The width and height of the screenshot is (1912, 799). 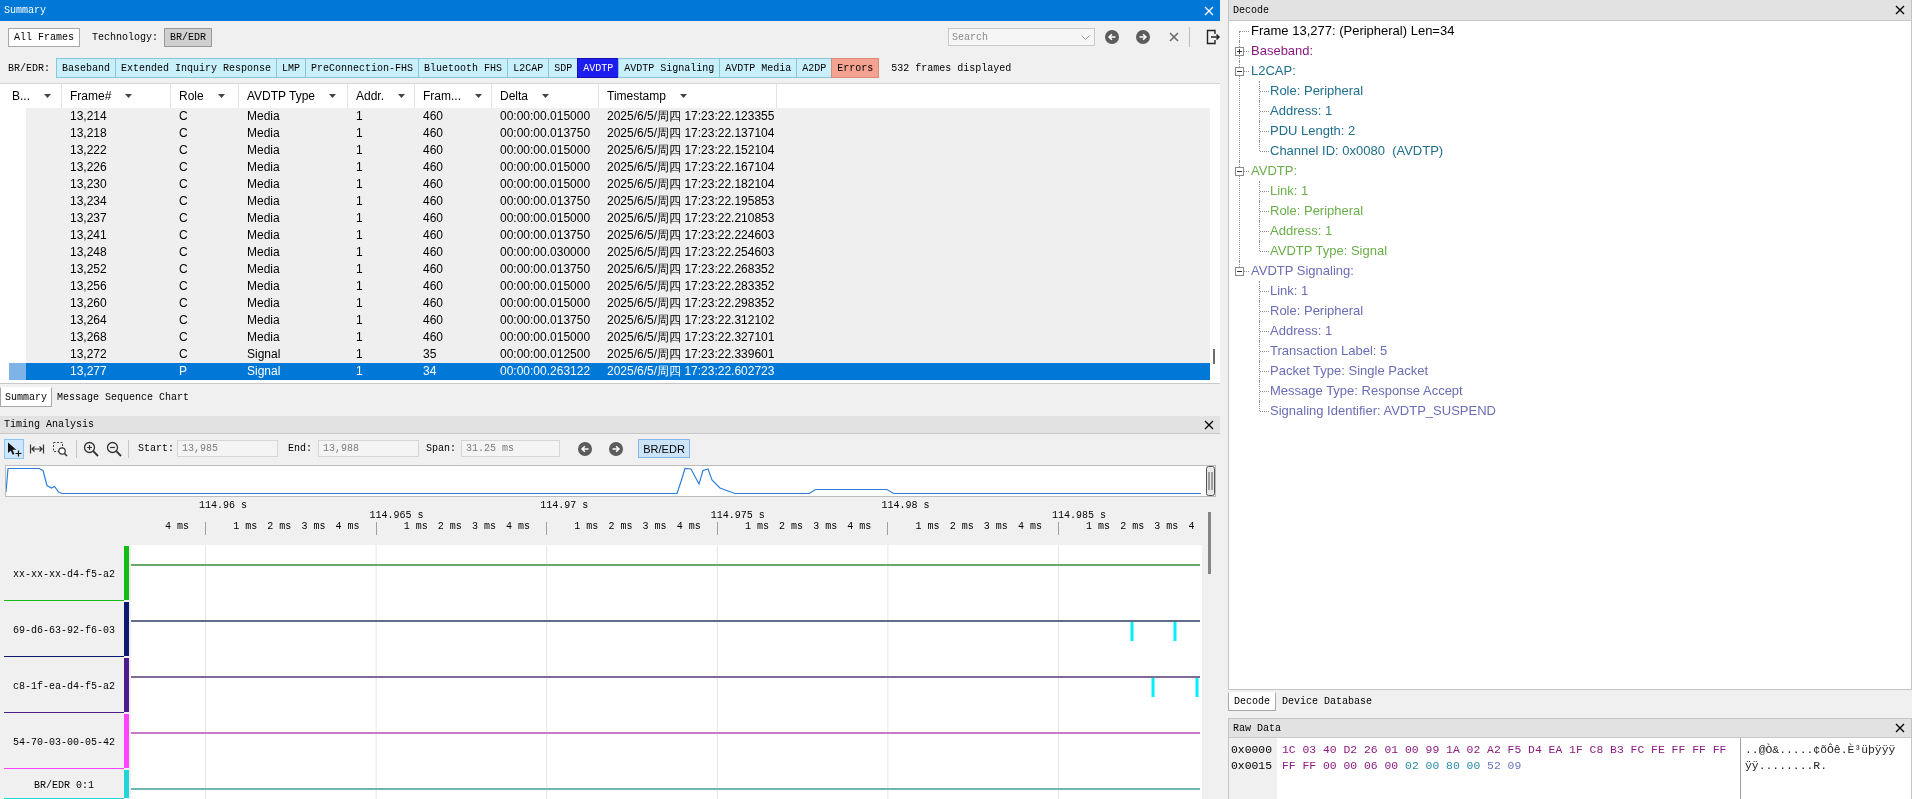 What do you see at coordinates (618, 269) in the screenshot?
I see `table-row: 13,252 C Media 1 460 00:00:00.013750 2025/6/5/周四 17:23:22.268352` at bounding box center [618, 269].